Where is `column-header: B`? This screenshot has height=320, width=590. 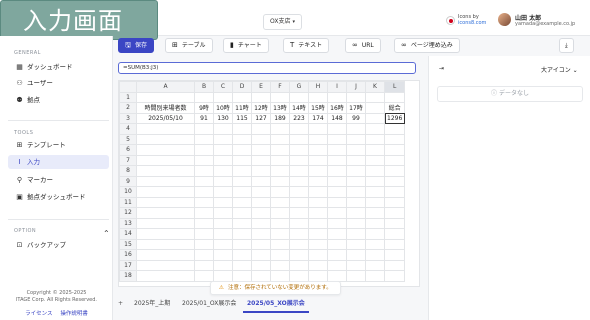 column-header: B is located at coordinates (204, 87).